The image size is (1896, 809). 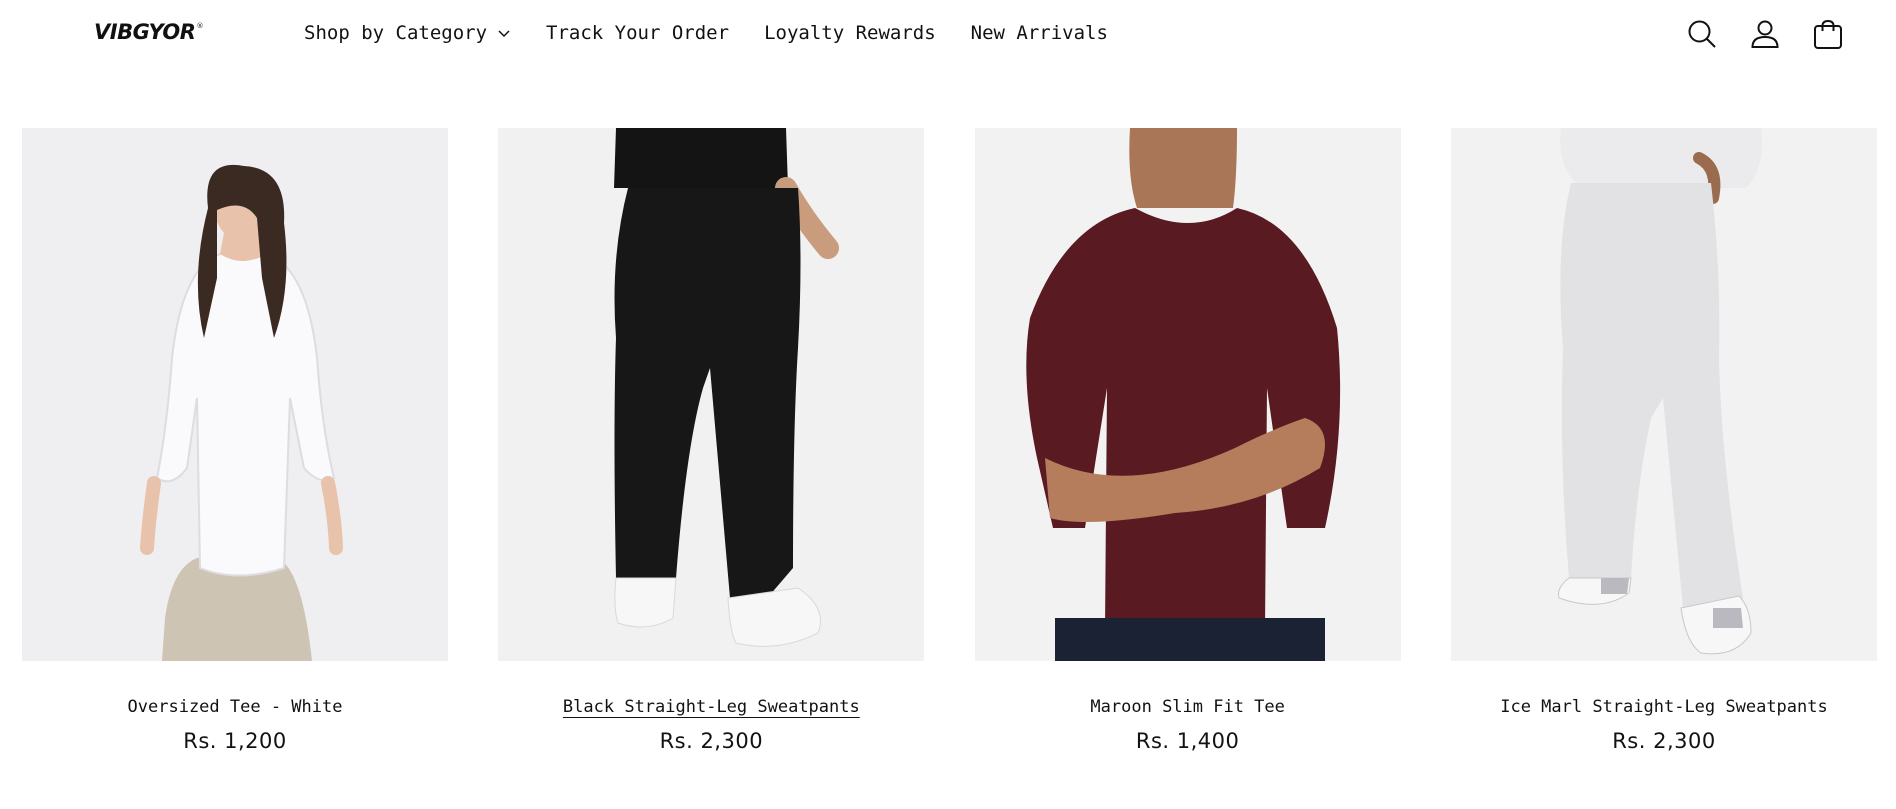 What do you see at coordinates (396, 33) in the screenshot?
I see `nav-shop-by-category-label: Shop by Category` at bounding box center [396, 33].